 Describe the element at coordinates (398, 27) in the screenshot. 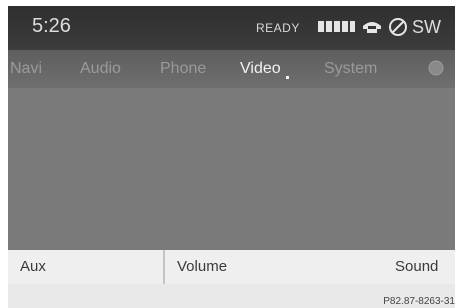

I see `no-time-icon` at that location.